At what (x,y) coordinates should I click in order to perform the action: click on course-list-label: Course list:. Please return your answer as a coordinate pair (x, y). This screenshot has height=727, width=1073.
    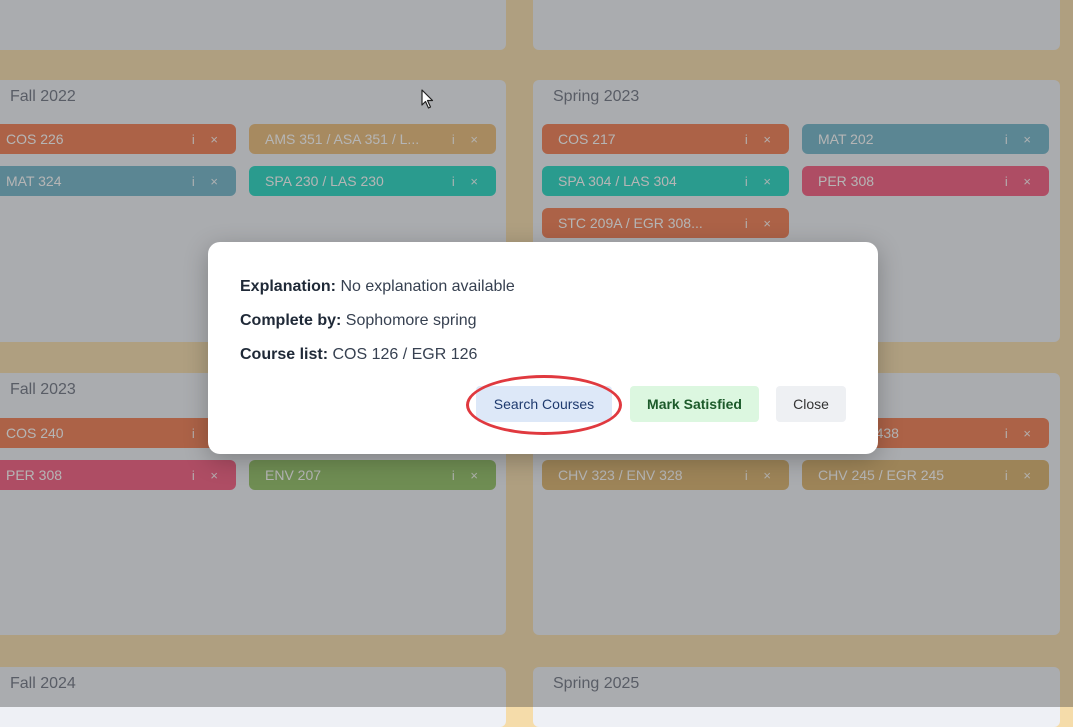
    Looking at the image, I should click on (284, 354).